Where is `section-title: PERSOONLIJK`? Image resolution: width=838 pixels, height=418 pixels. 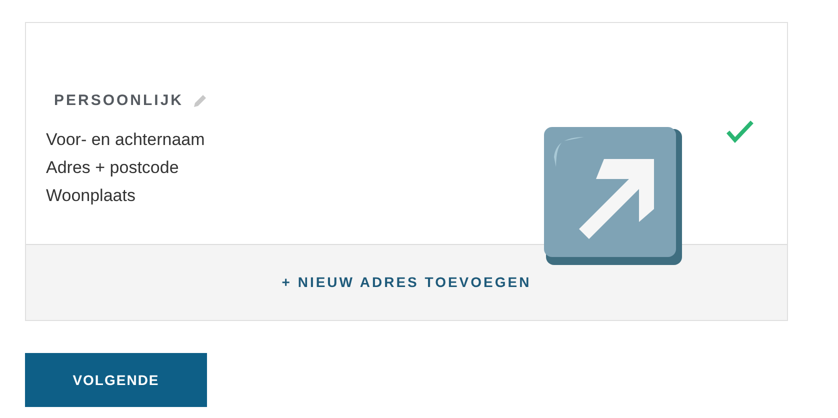
section-title: PERSOONLIJK is located at coordinates (119, 101).